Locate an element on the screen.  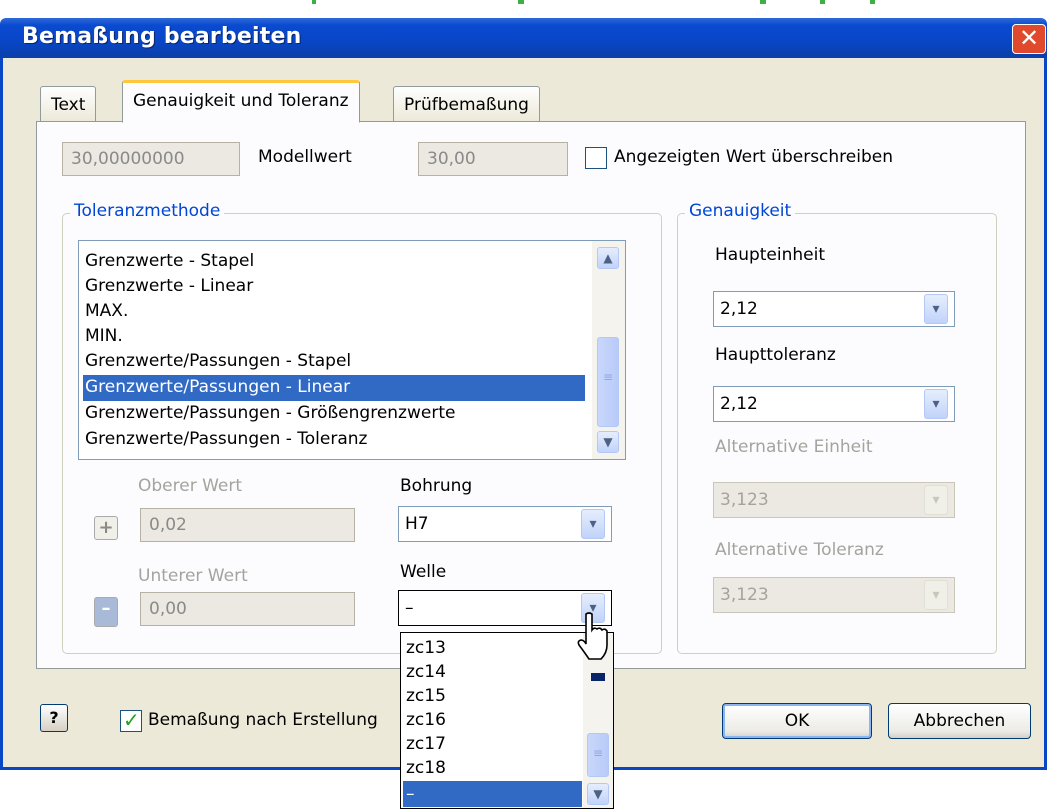
primary-tolerance-label: Haupttoleranz is located at coordinates (775, 355).